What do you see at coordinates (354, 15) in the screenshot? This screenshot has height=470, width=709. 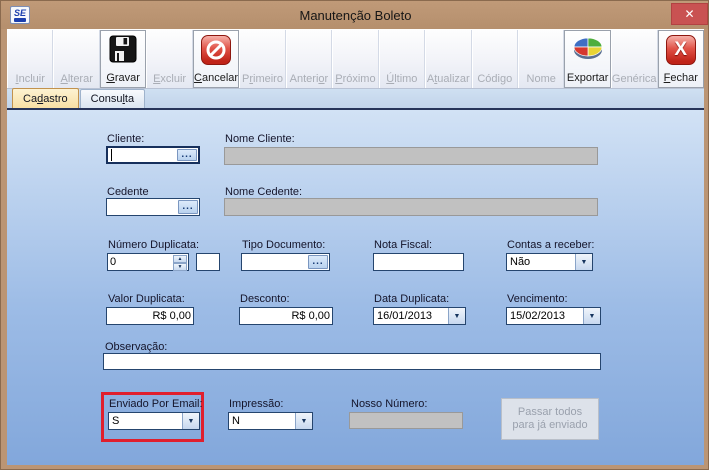 I see `titlebar: SE Manutenção Boleto ✕` at bounding box center [354, 15].